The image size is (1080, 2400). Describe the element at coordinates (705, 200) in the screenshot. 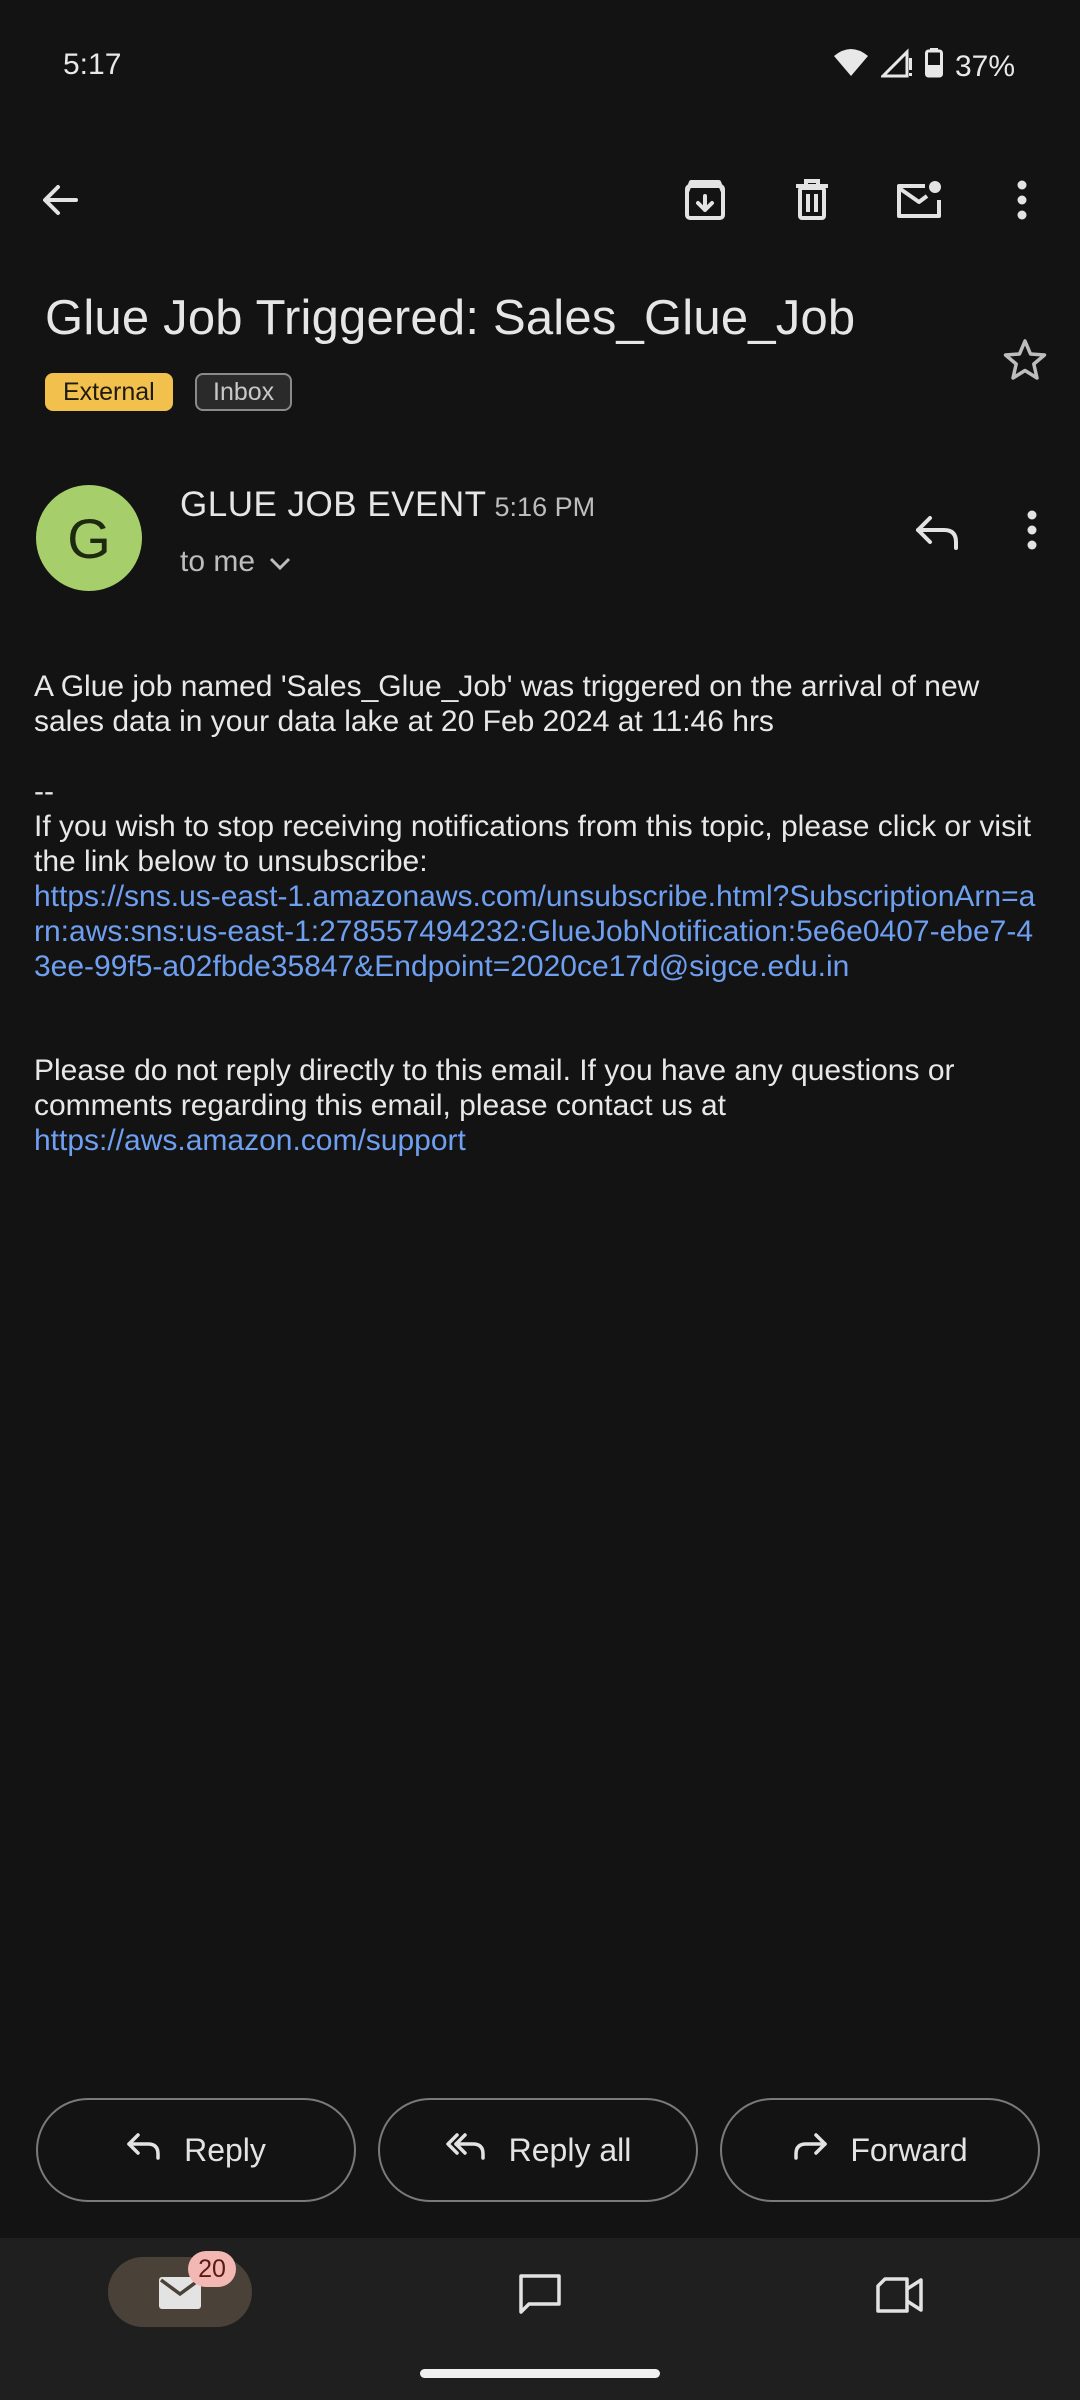

I see `archive-icon` at that location.